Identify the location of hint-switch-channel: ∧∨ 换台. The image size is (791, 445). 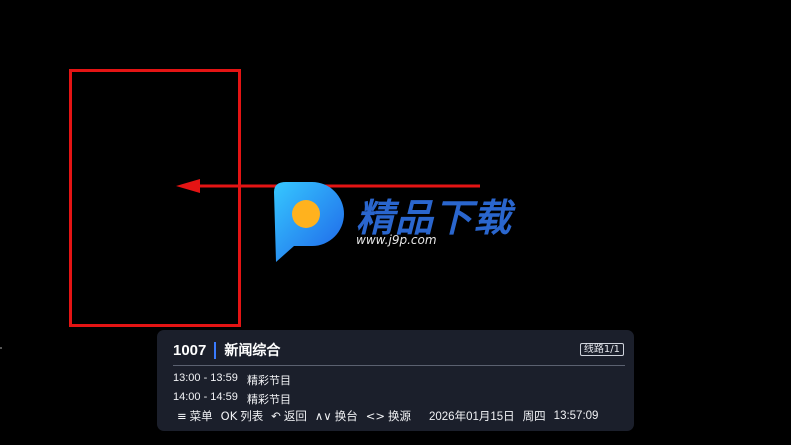
(336, 416).